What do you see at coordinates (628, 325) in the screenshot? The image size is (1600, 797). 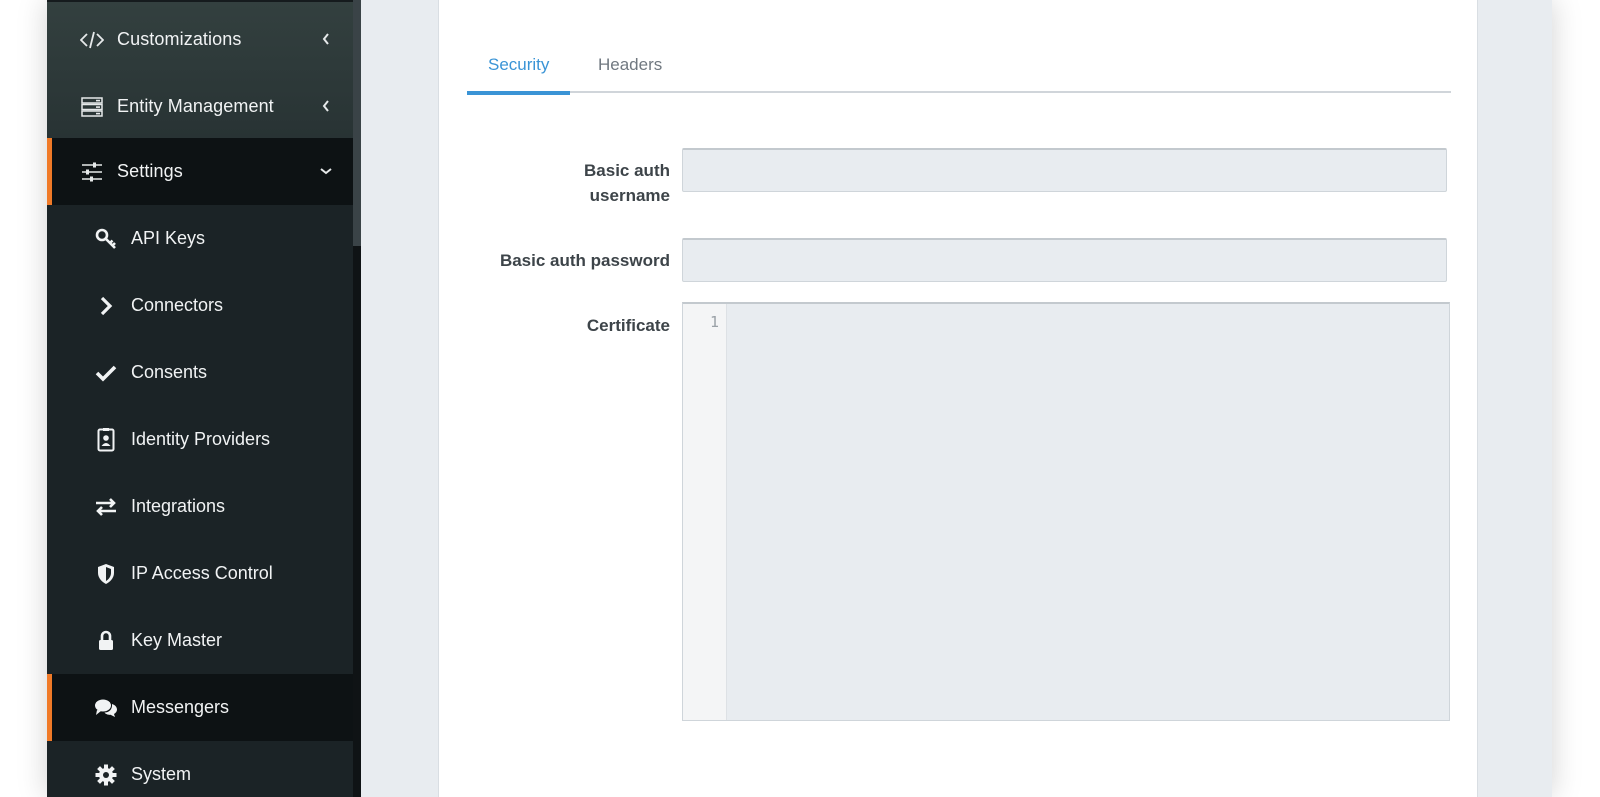 I see `certificate-label: Certificate` at bounding box center [628, 325].